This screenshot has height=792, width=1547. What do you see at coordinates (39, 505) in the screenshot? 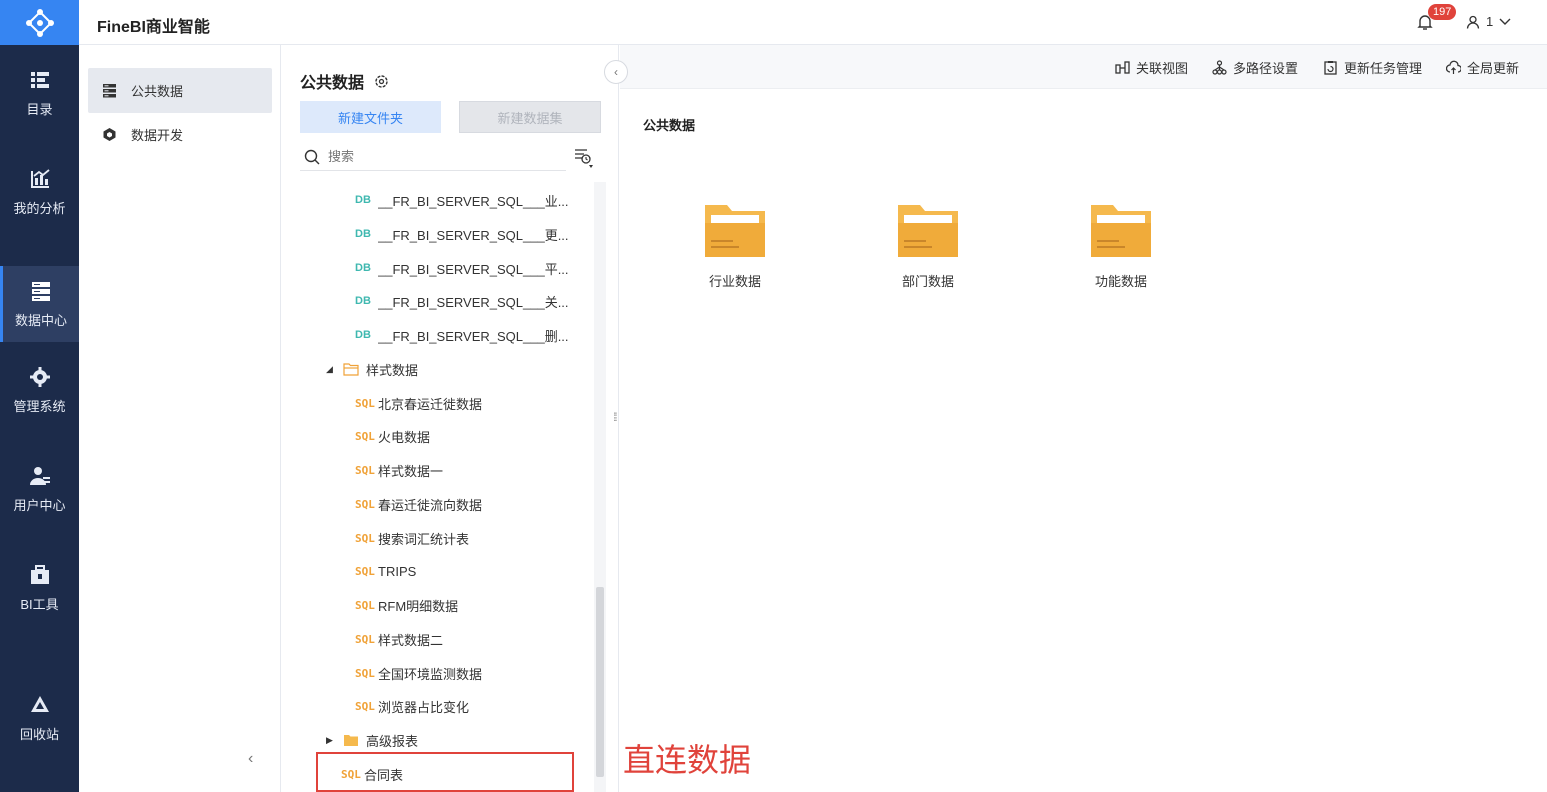
I see `nav-label: 用户中心` at bounding box center [39, 505].